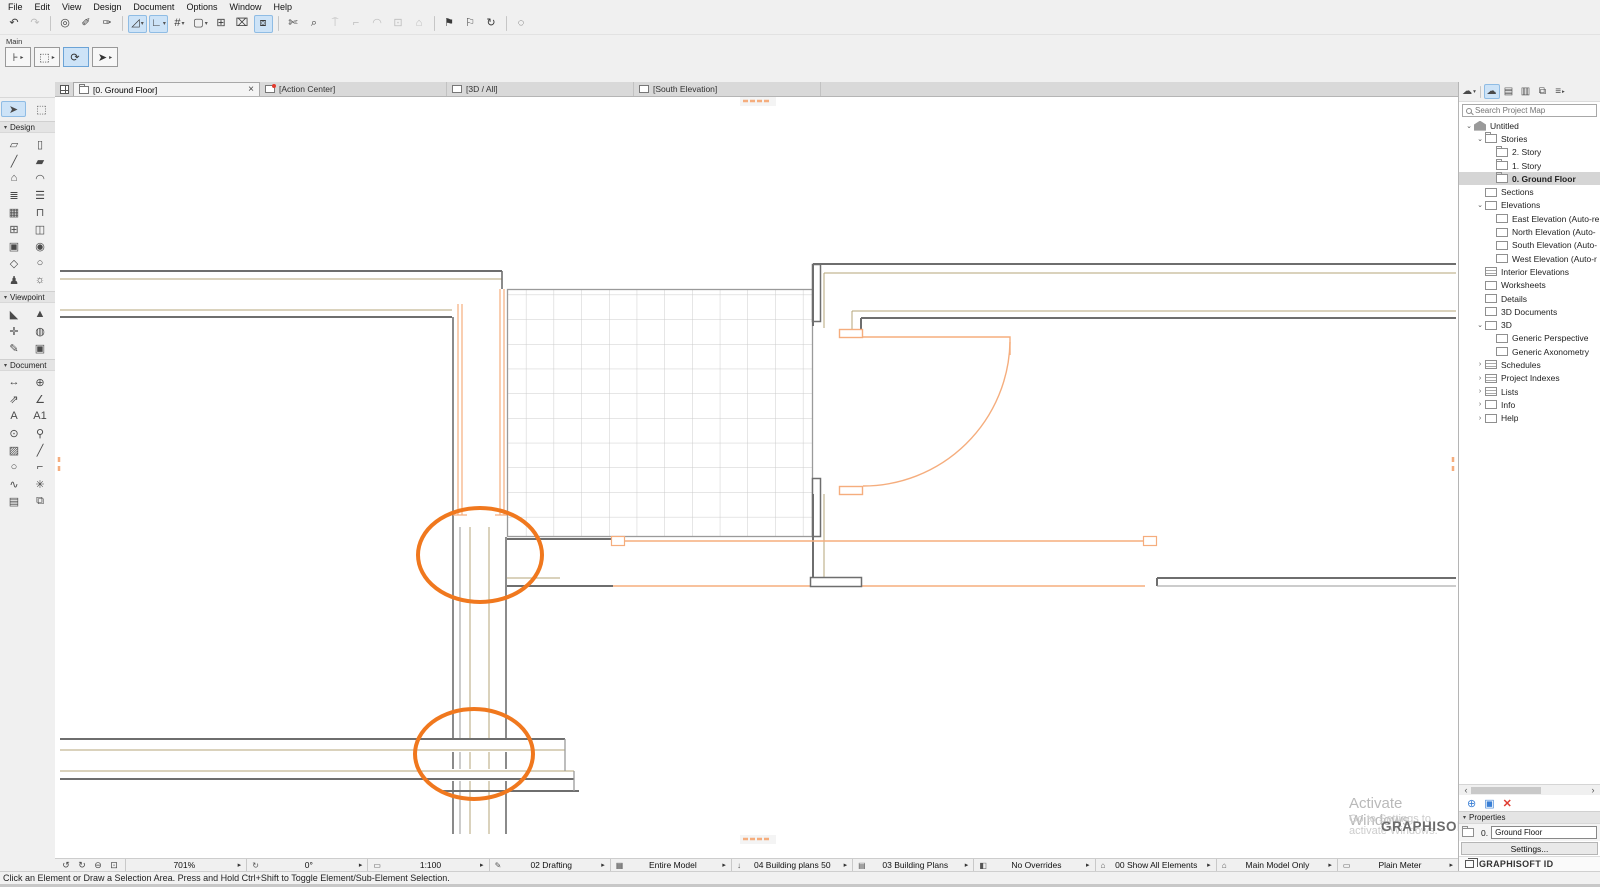 The width and height of the screenshot is (1600, 887). I want to click on fillet-icon: ⌐, so click(356, 24).